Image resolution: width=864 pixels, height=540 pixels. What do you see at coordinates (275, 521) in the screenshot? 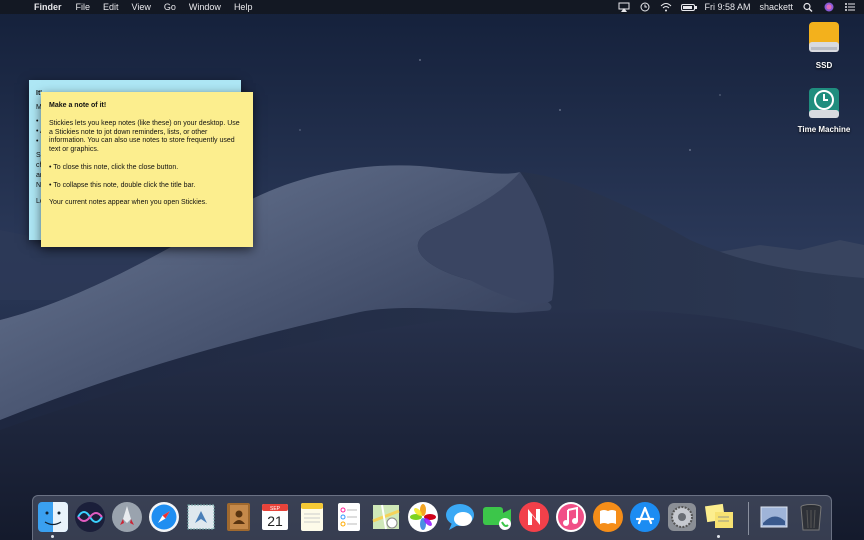
I see `calendar-day: 21` at bounding box center [275, 521].